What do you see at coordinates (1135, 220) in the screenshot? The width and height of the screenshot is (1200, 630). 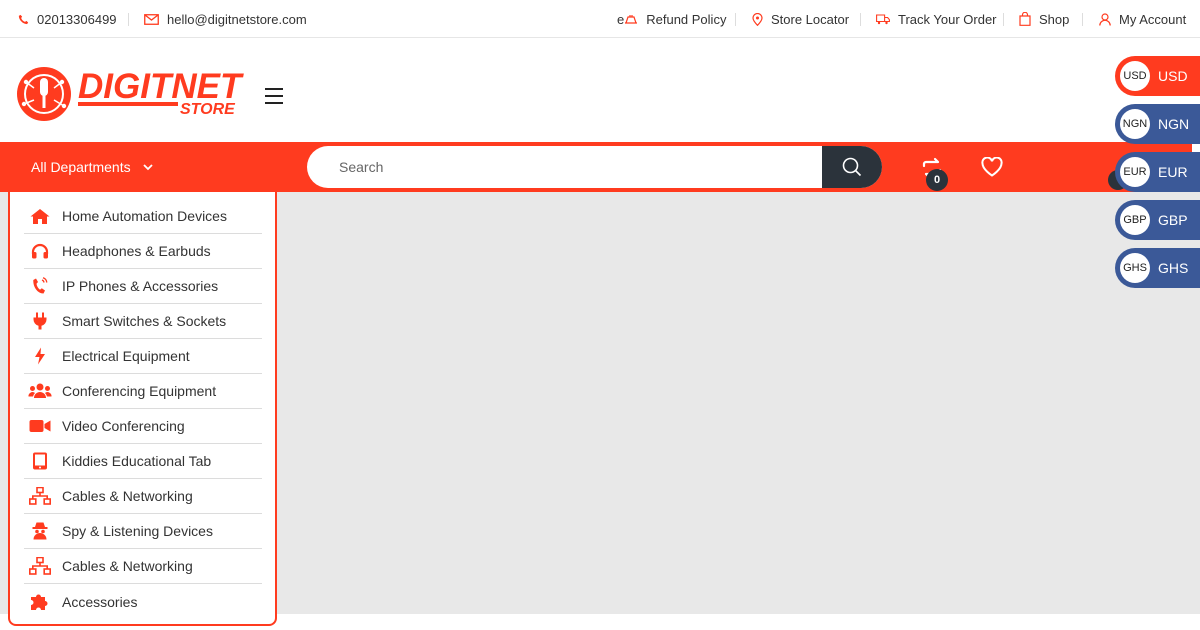 I see `currency-code-badge: GBP` at bounding box center [1135, 220].